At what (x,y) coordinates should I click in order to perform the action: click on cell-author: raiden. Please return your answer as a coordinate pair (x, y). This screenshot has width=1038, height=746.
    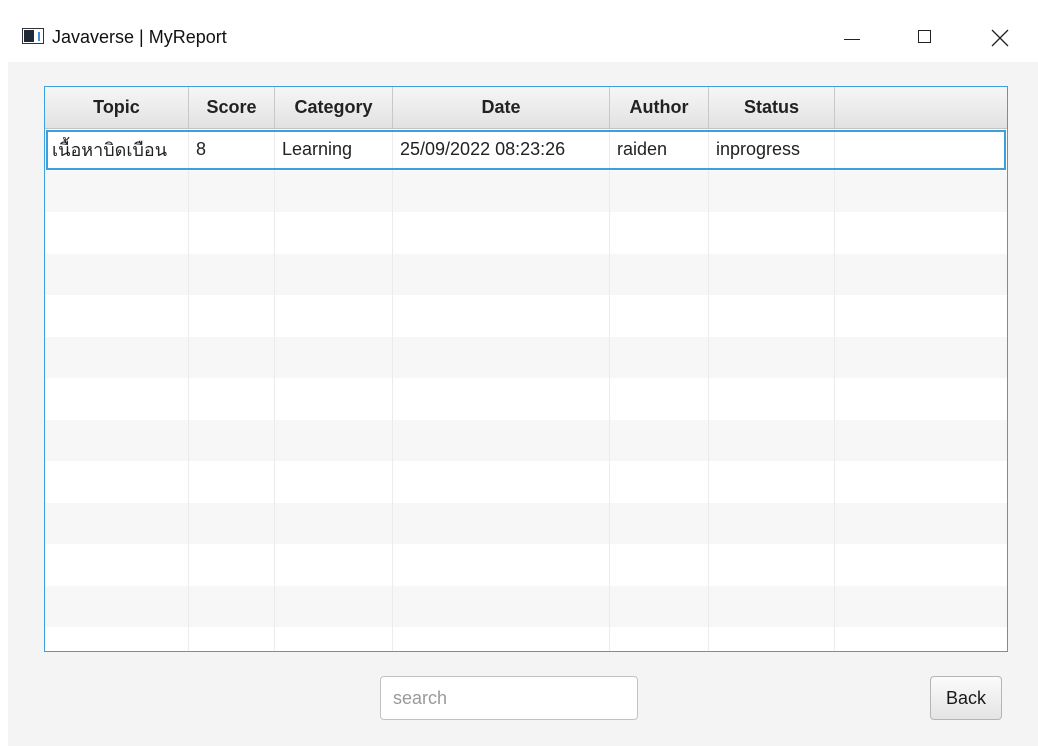
    Looking at the image, I should click on (659, 150).